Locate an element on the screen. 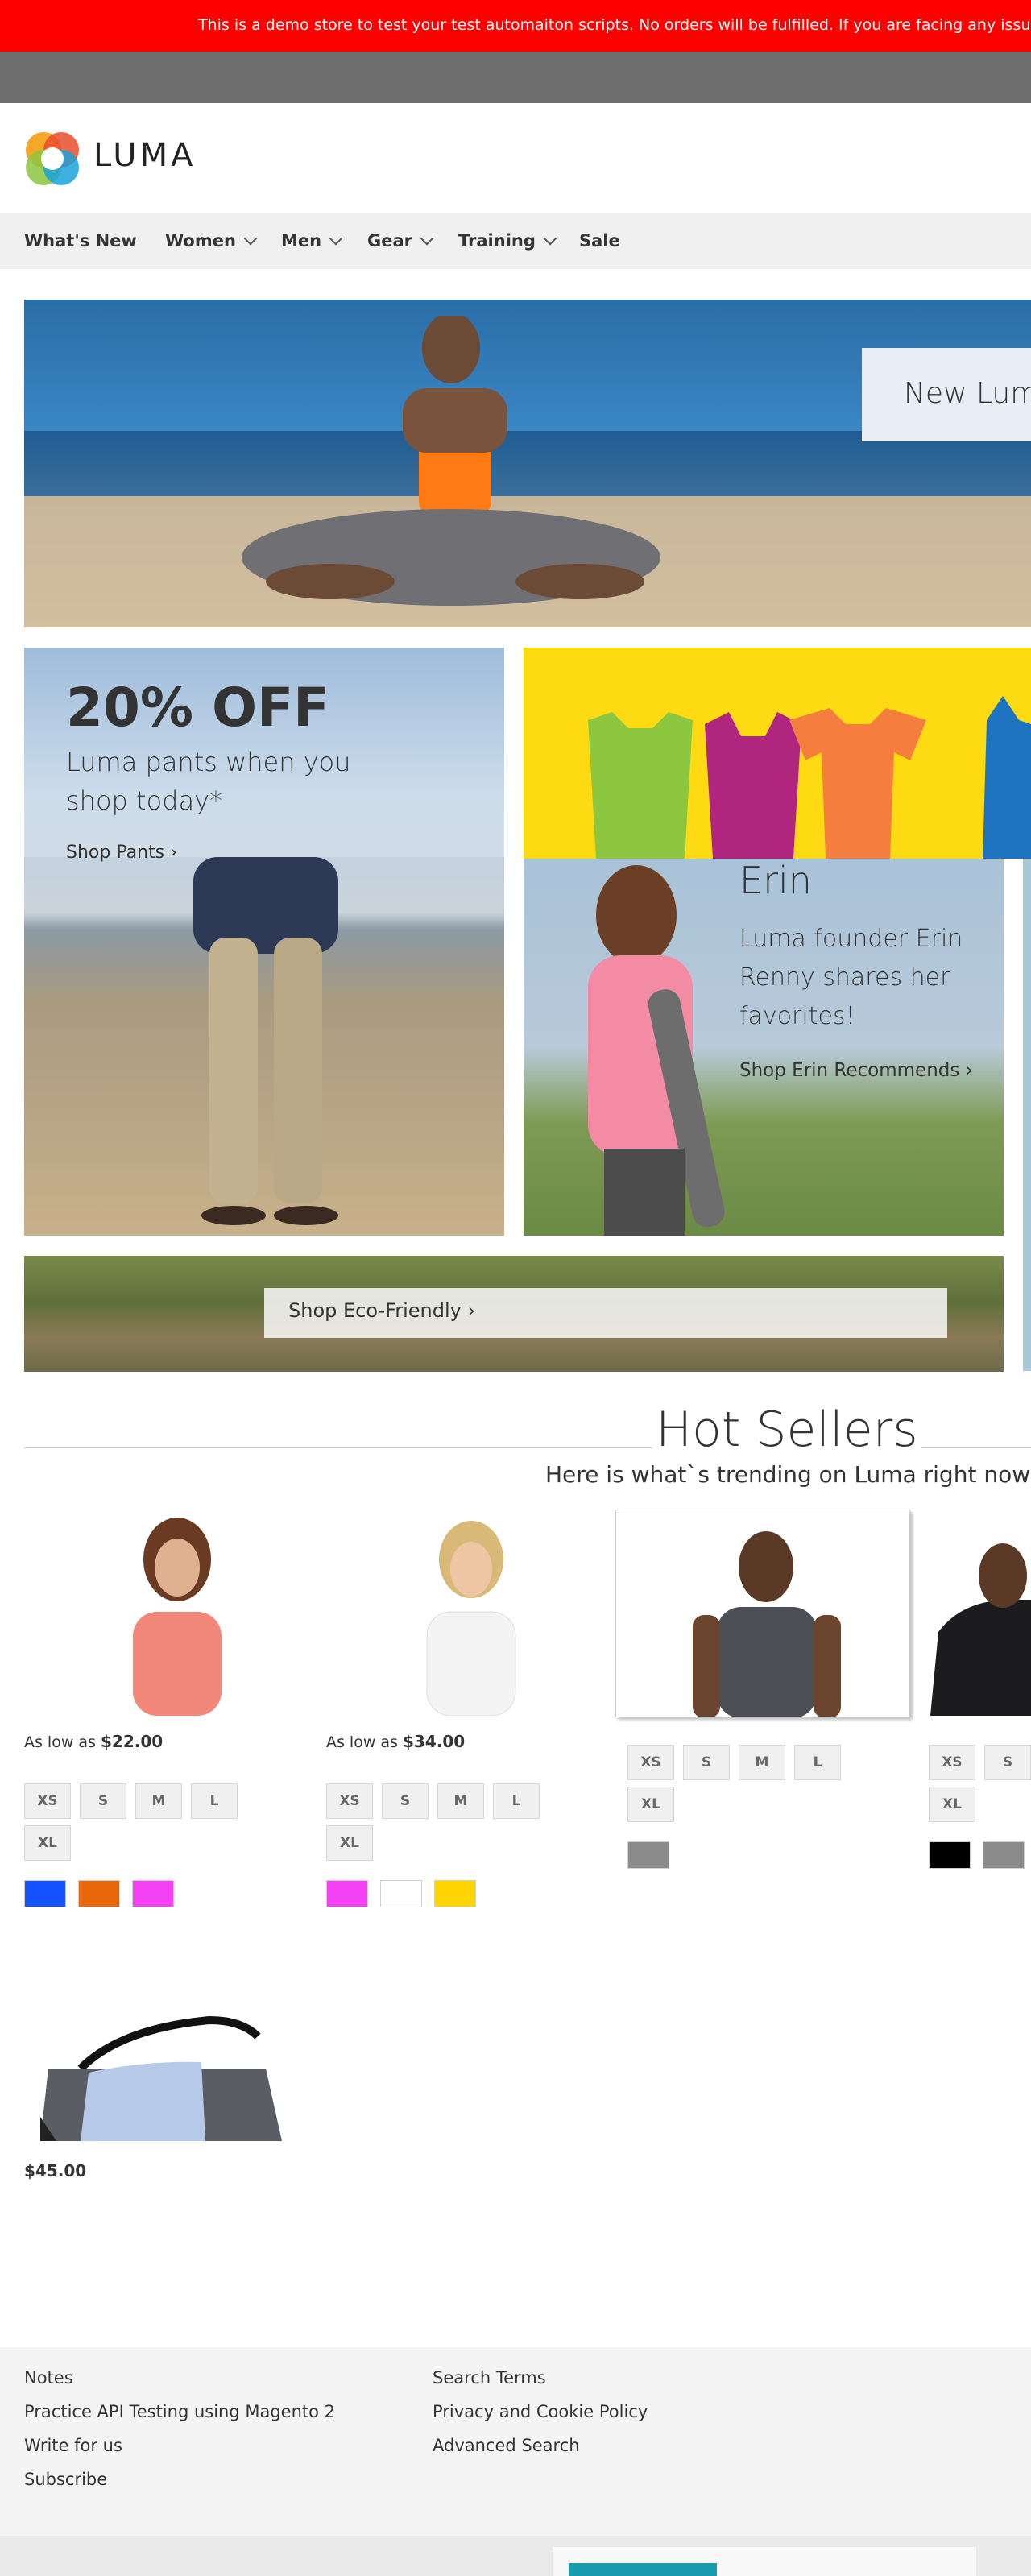  erin-promo-title: Erin is located at coordinates (775, 880).